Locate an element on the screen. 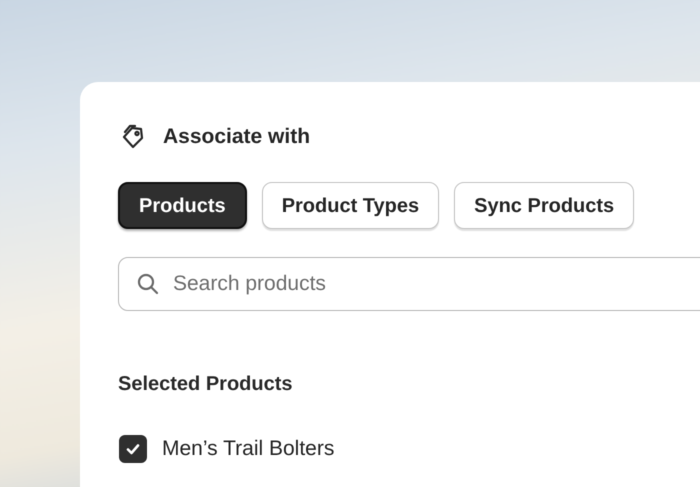 This screenshot has height=487, width=700. filter-tab: Products is located at coordinates (182, 205).